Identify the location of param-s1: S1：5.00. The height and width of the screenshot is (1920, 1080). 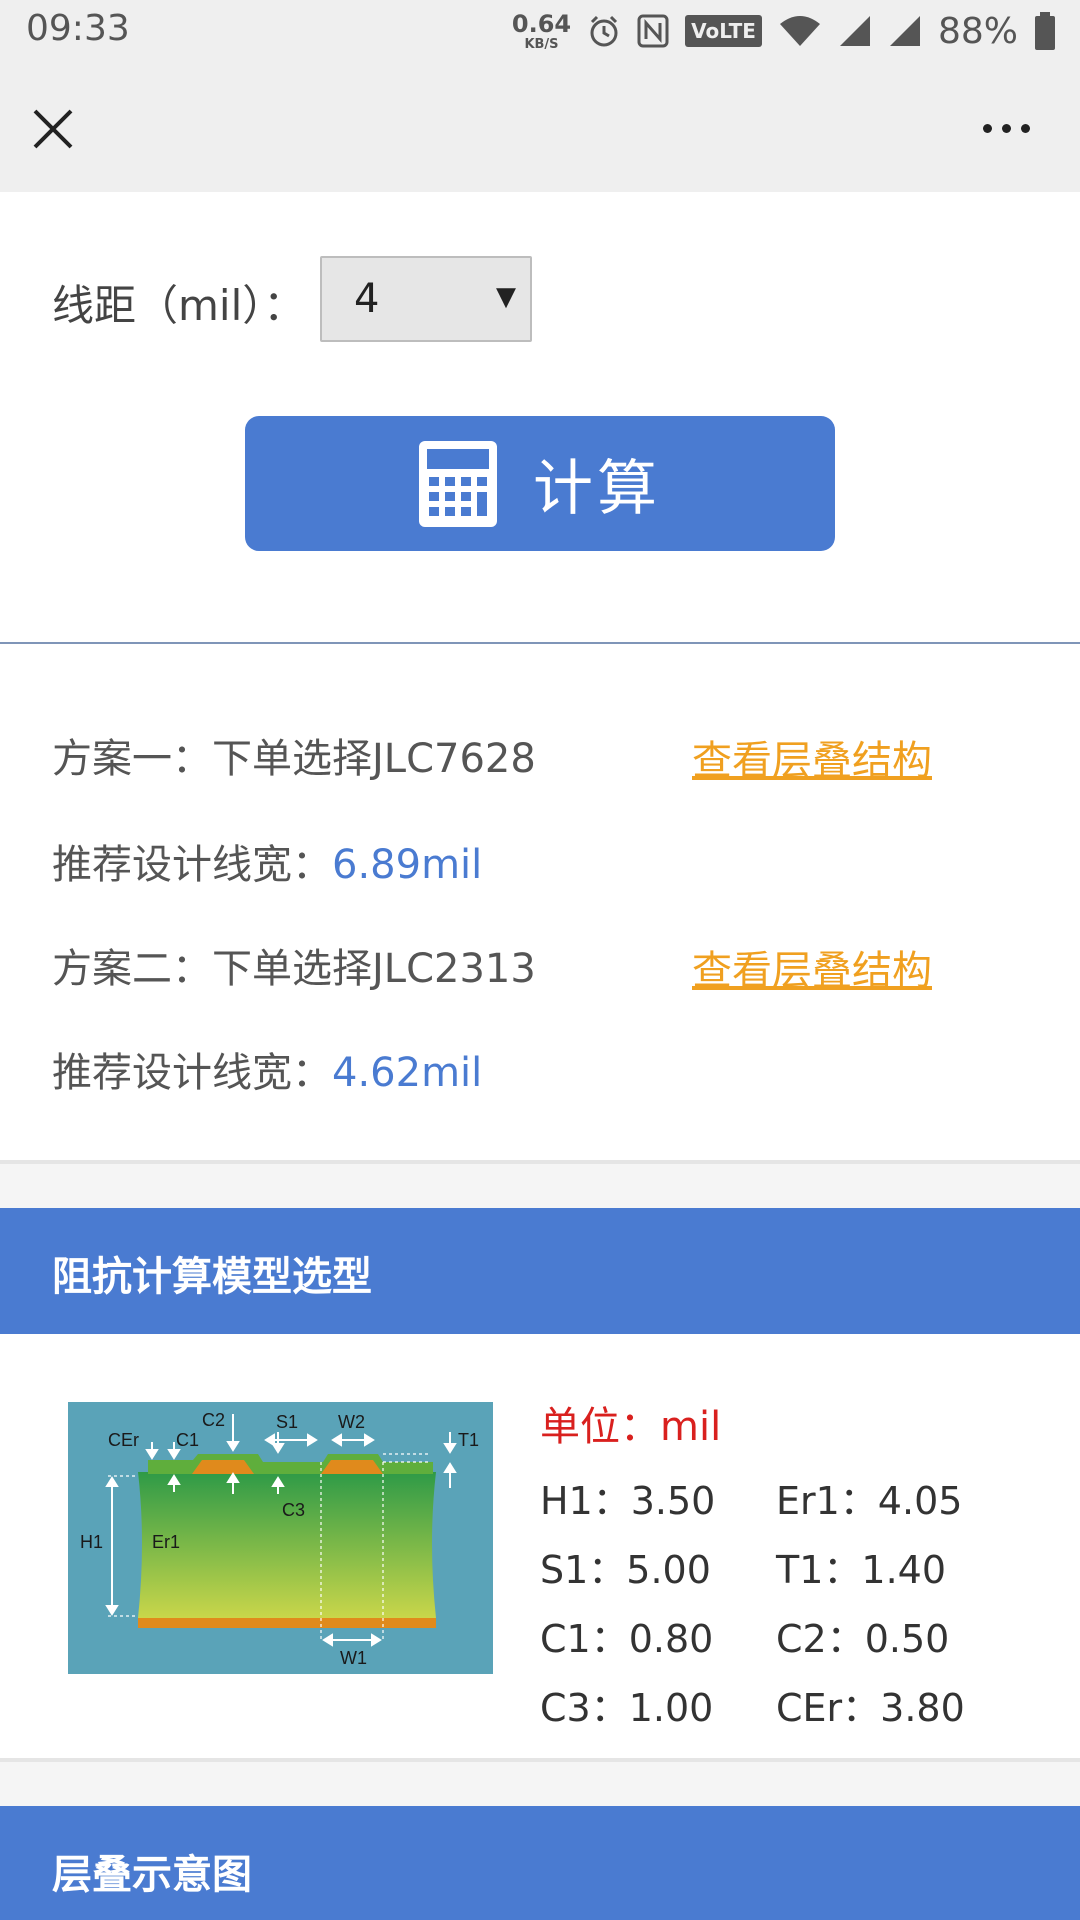
(625, 1570).